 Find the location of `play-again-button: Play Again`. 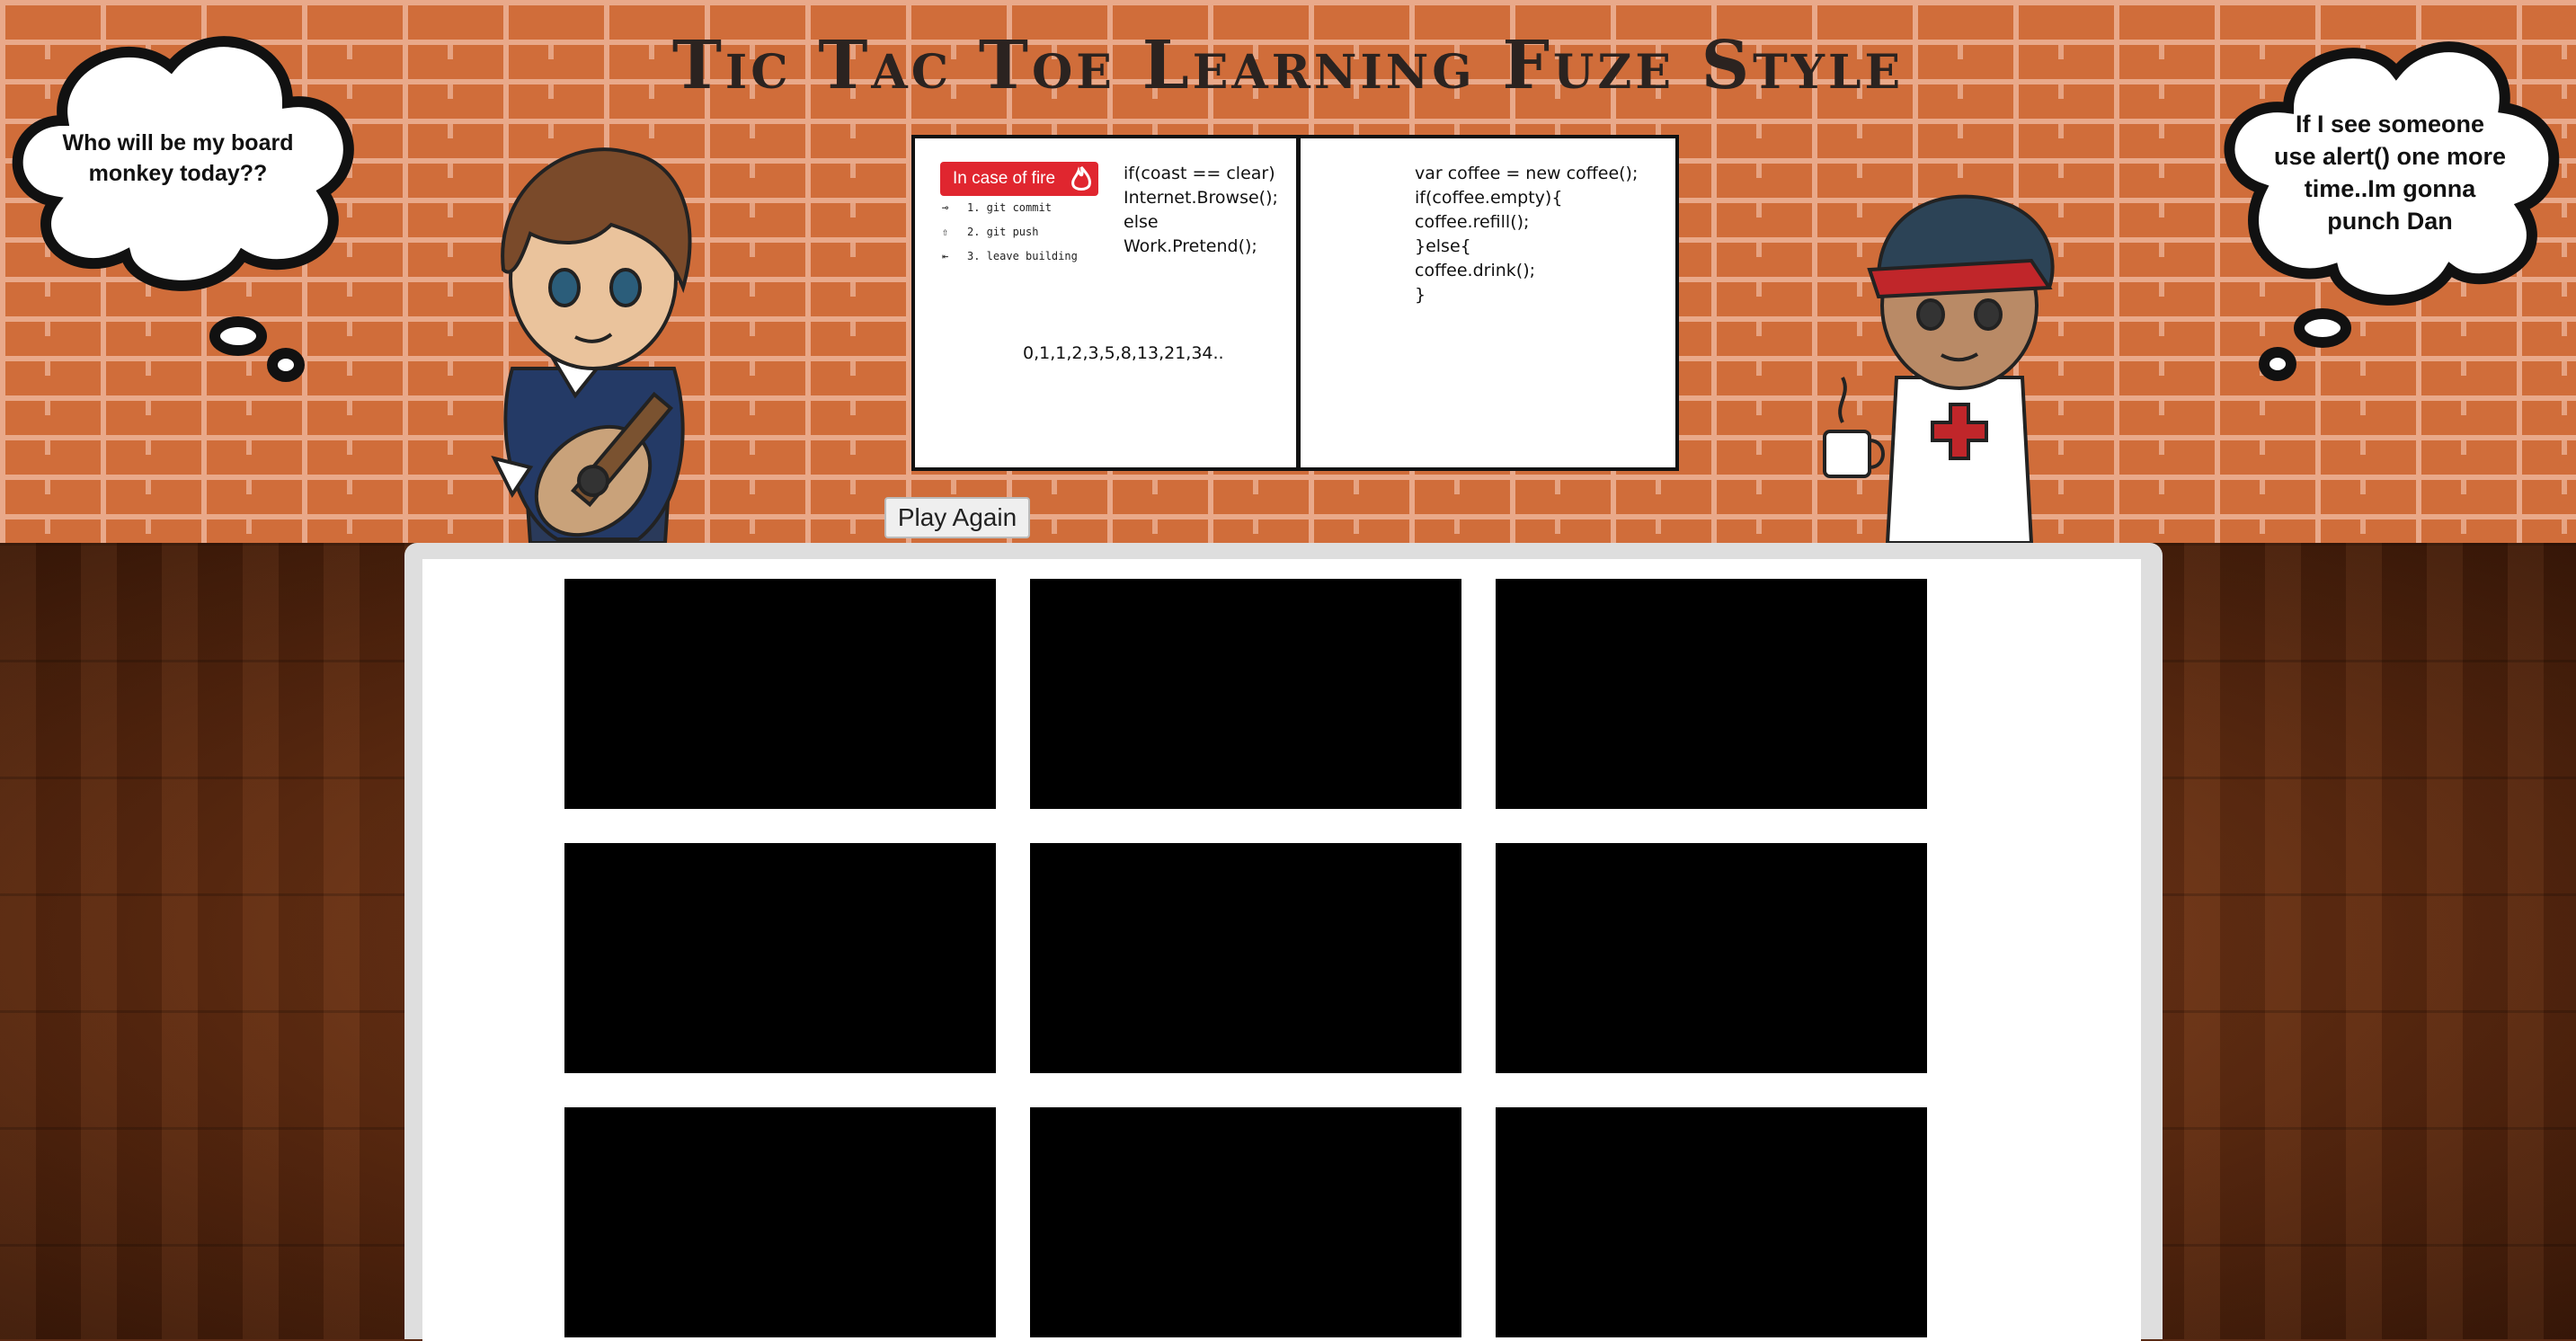

play-again-button: Play Again is located at coordinates (957, 517).